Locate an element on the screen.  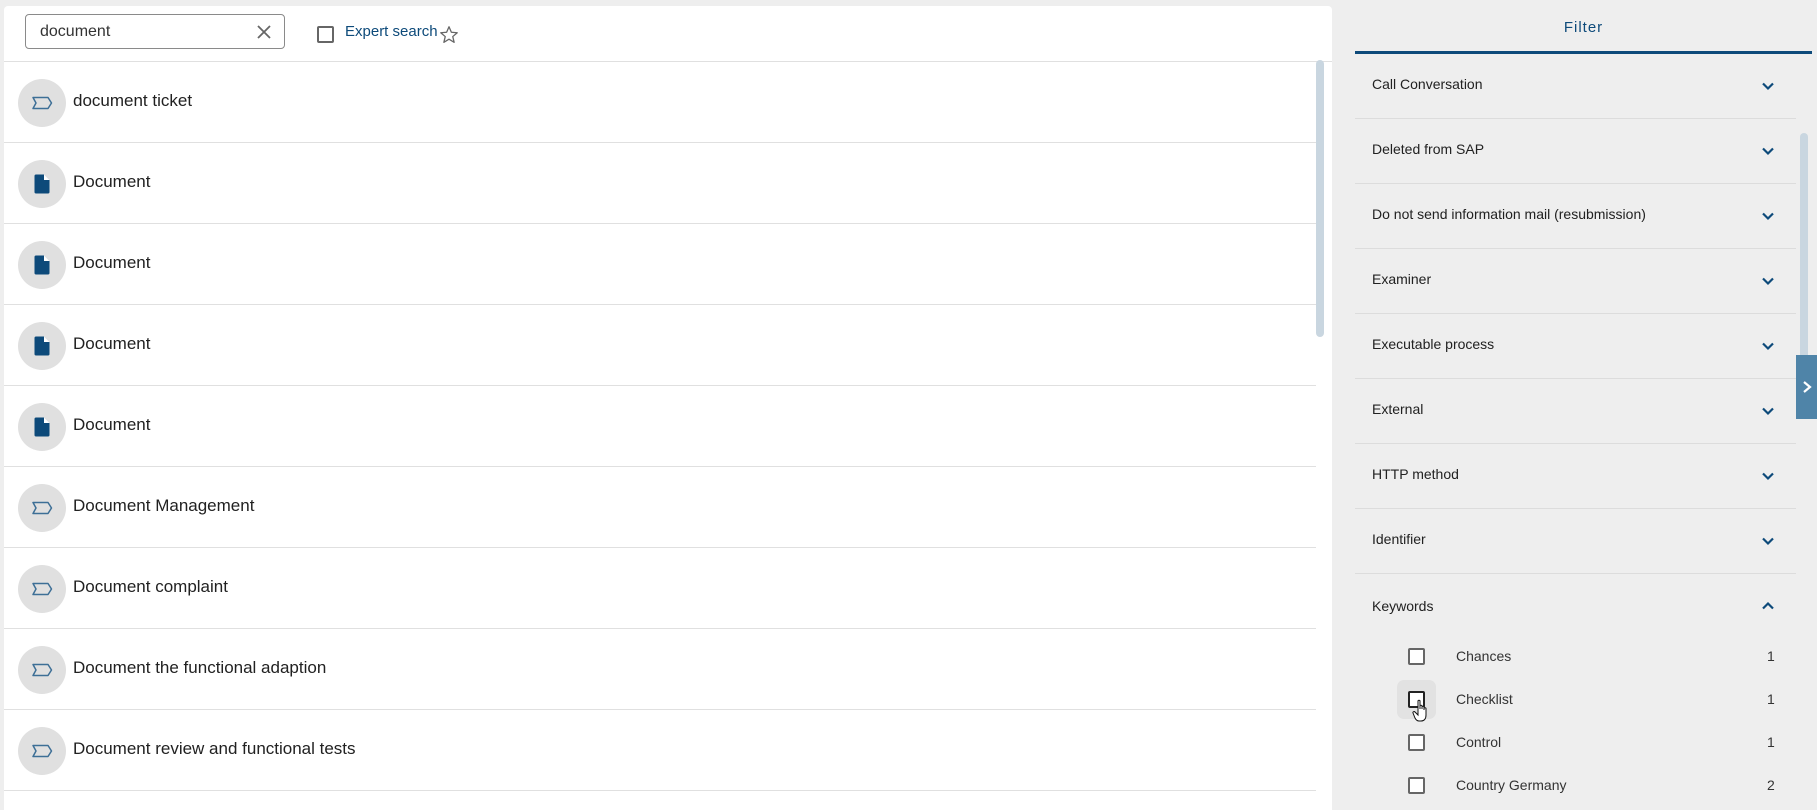
keyword-count: 2 is located at coordinates (1771, 785).